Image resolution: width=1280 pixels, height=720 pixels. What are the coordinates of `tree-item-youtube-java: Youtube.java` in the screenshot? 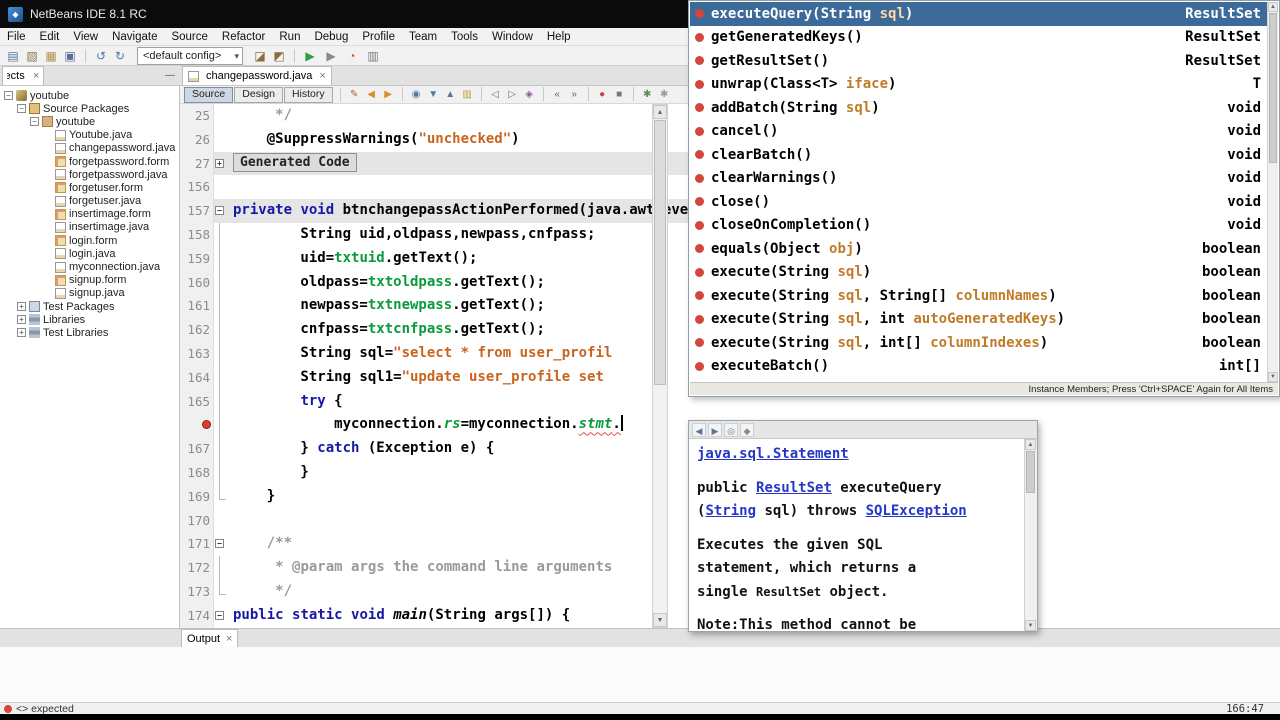 It's located at (89, 135).